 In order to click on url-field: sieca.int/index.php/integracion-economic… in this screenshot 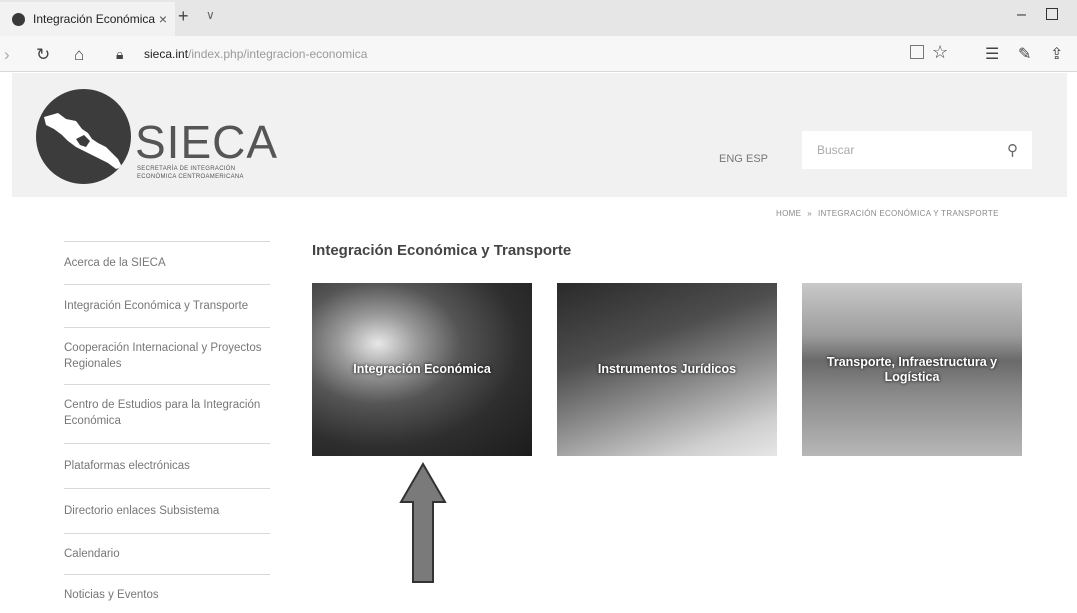, I will do `click(556, 54)`.